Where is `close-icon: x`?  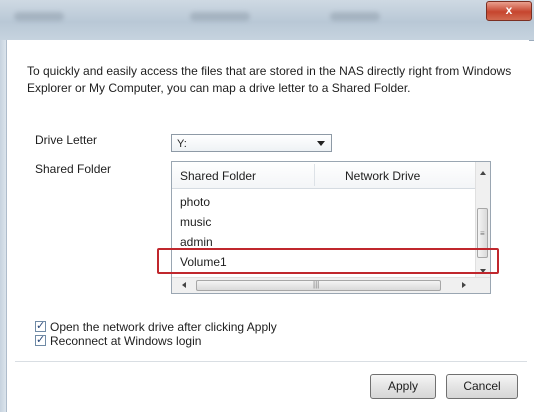
close-icon: x is located at coordinates (509, 10).